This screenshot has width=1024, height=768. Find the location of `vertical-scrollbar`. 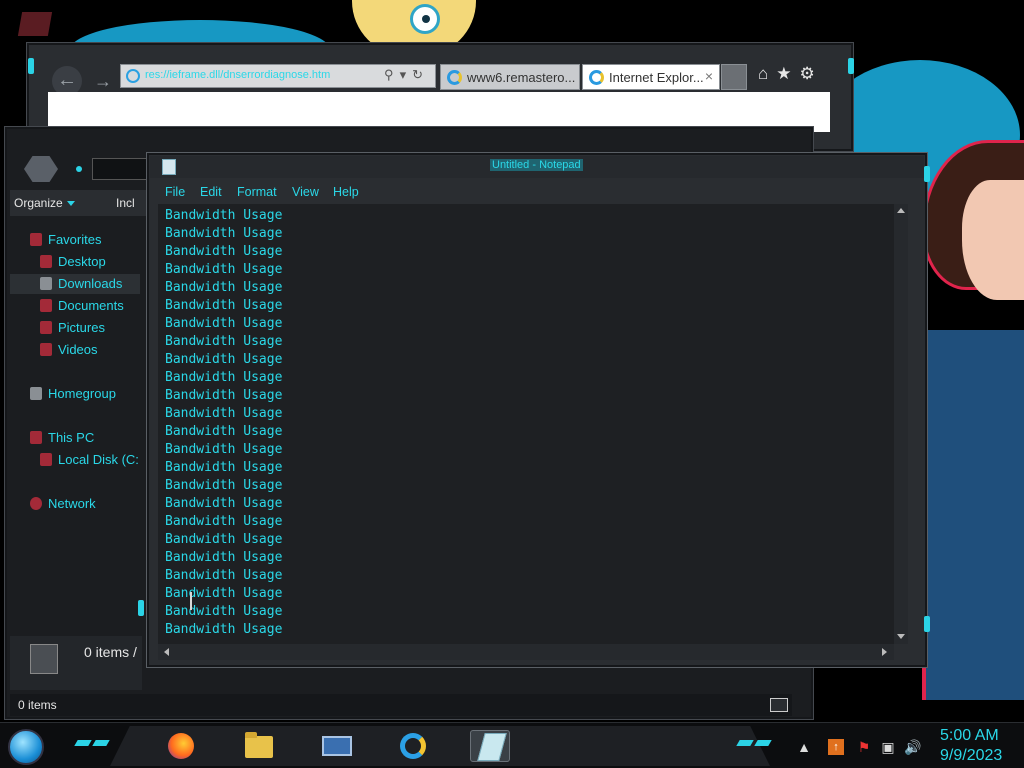

vertical-scrollbar is located at coordinates (901, 424).